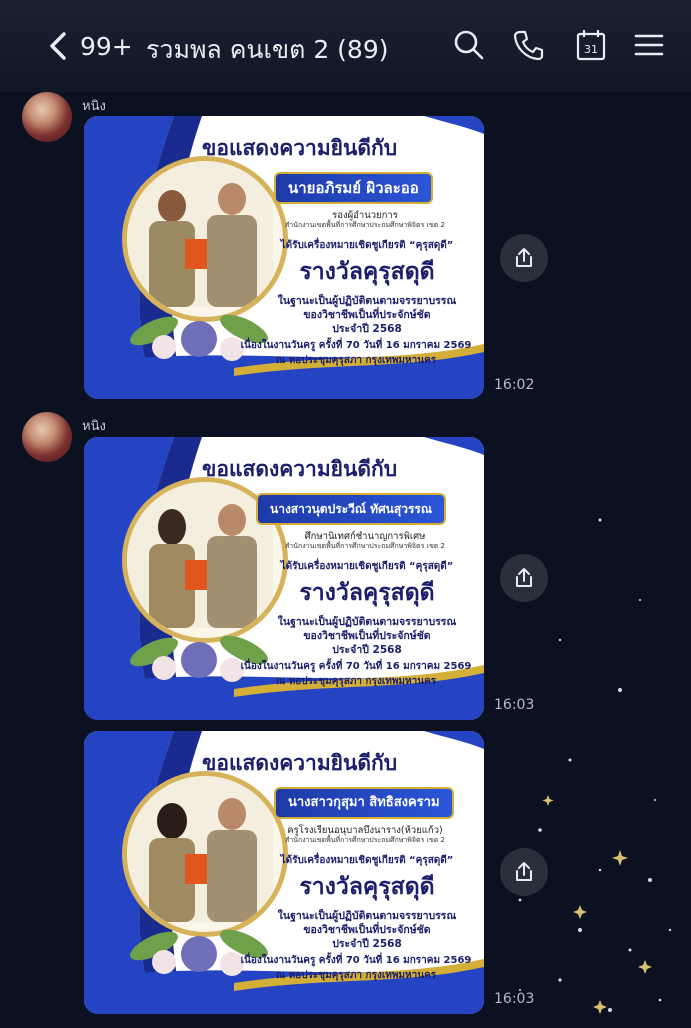 The height and width of the screenshot is (1028, 691). What do you see at coordinates (469, 45) in the screenshot?
I see `search-icon` at bounding box center [469, 45].